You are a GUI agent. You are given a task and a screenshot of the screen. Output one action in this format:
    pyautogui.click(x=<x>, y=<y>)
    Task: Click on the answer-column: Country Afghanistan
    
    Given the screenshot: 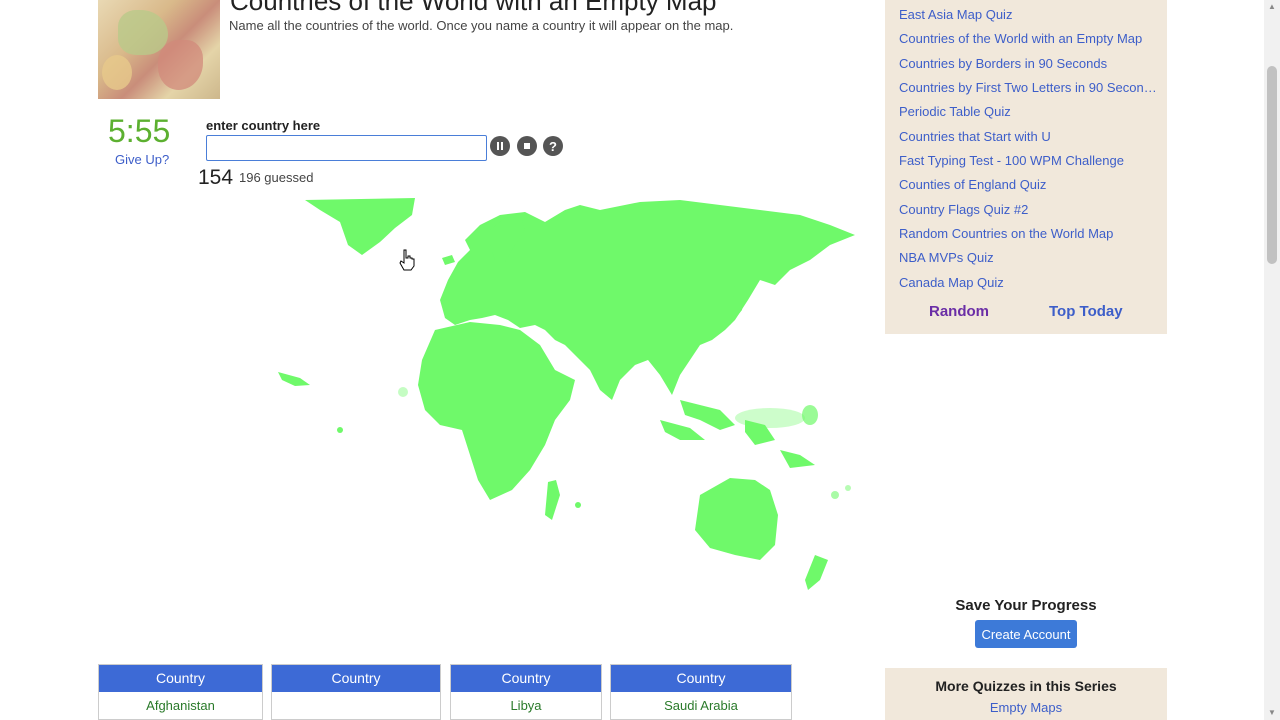 What is the action you would take?
    pyautogui.click(x=180, y=692)
    